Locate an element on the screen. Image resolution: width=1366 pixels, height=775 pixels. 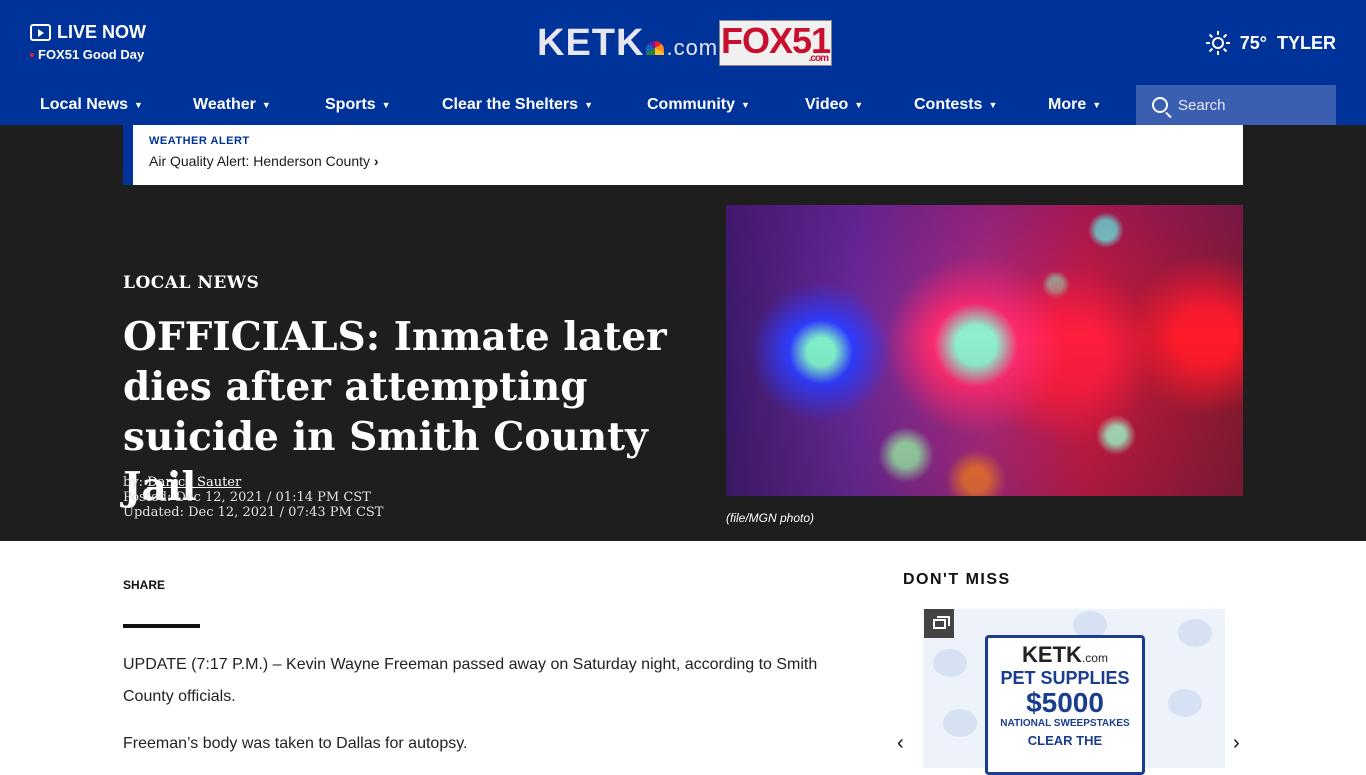
nav-item-more: More ▼ is located at coordinates (1074, 105).